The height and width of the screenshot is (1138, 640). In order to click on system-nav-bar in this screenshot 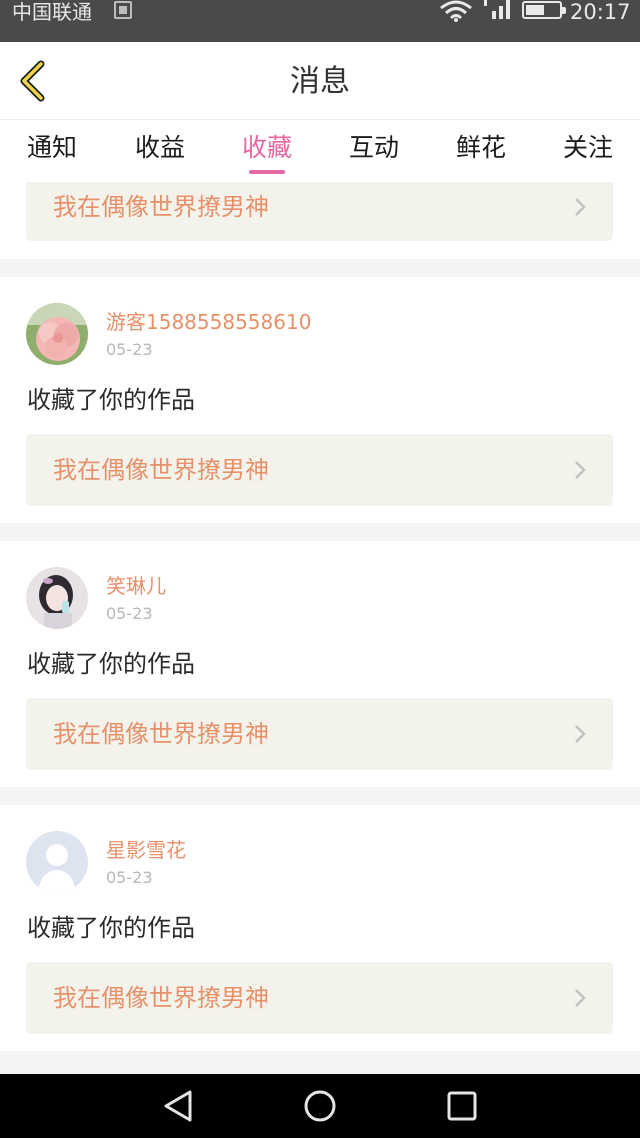, I will do `click(320, 1106)`.